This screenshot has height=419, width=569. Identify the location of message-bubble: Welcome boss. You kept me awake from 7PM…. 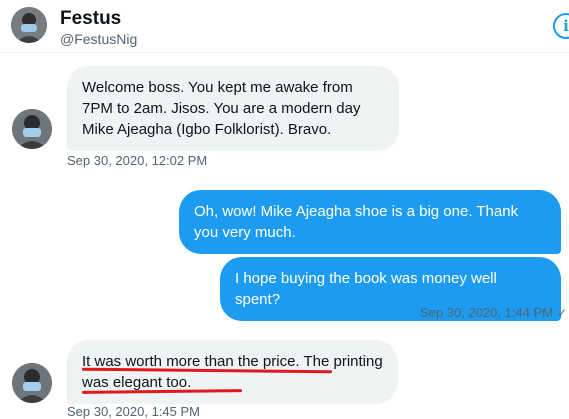
(233, 108).